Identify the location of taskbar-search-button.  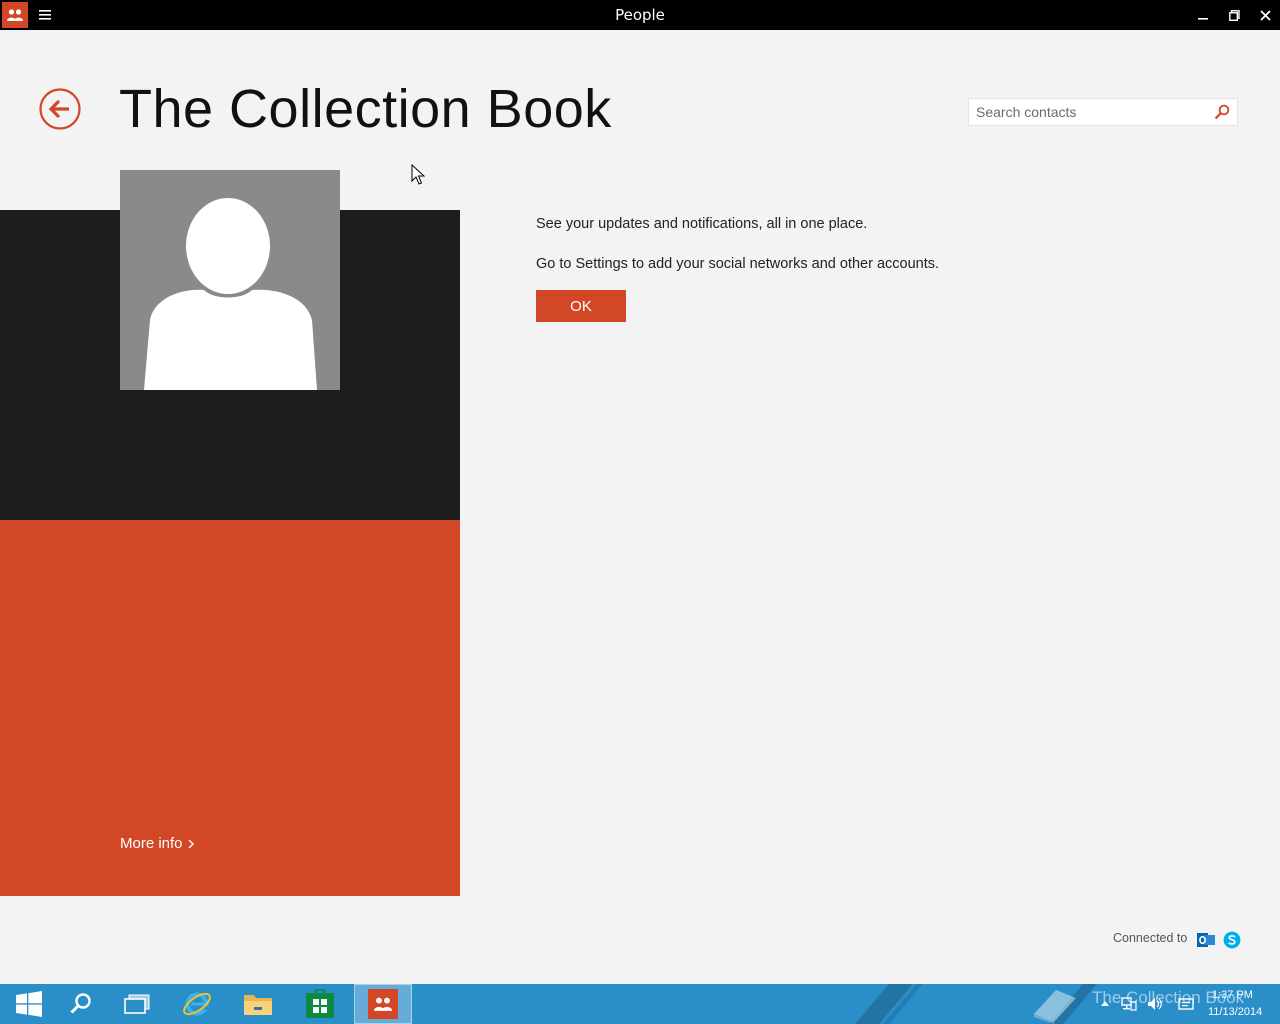
(81, 1004).